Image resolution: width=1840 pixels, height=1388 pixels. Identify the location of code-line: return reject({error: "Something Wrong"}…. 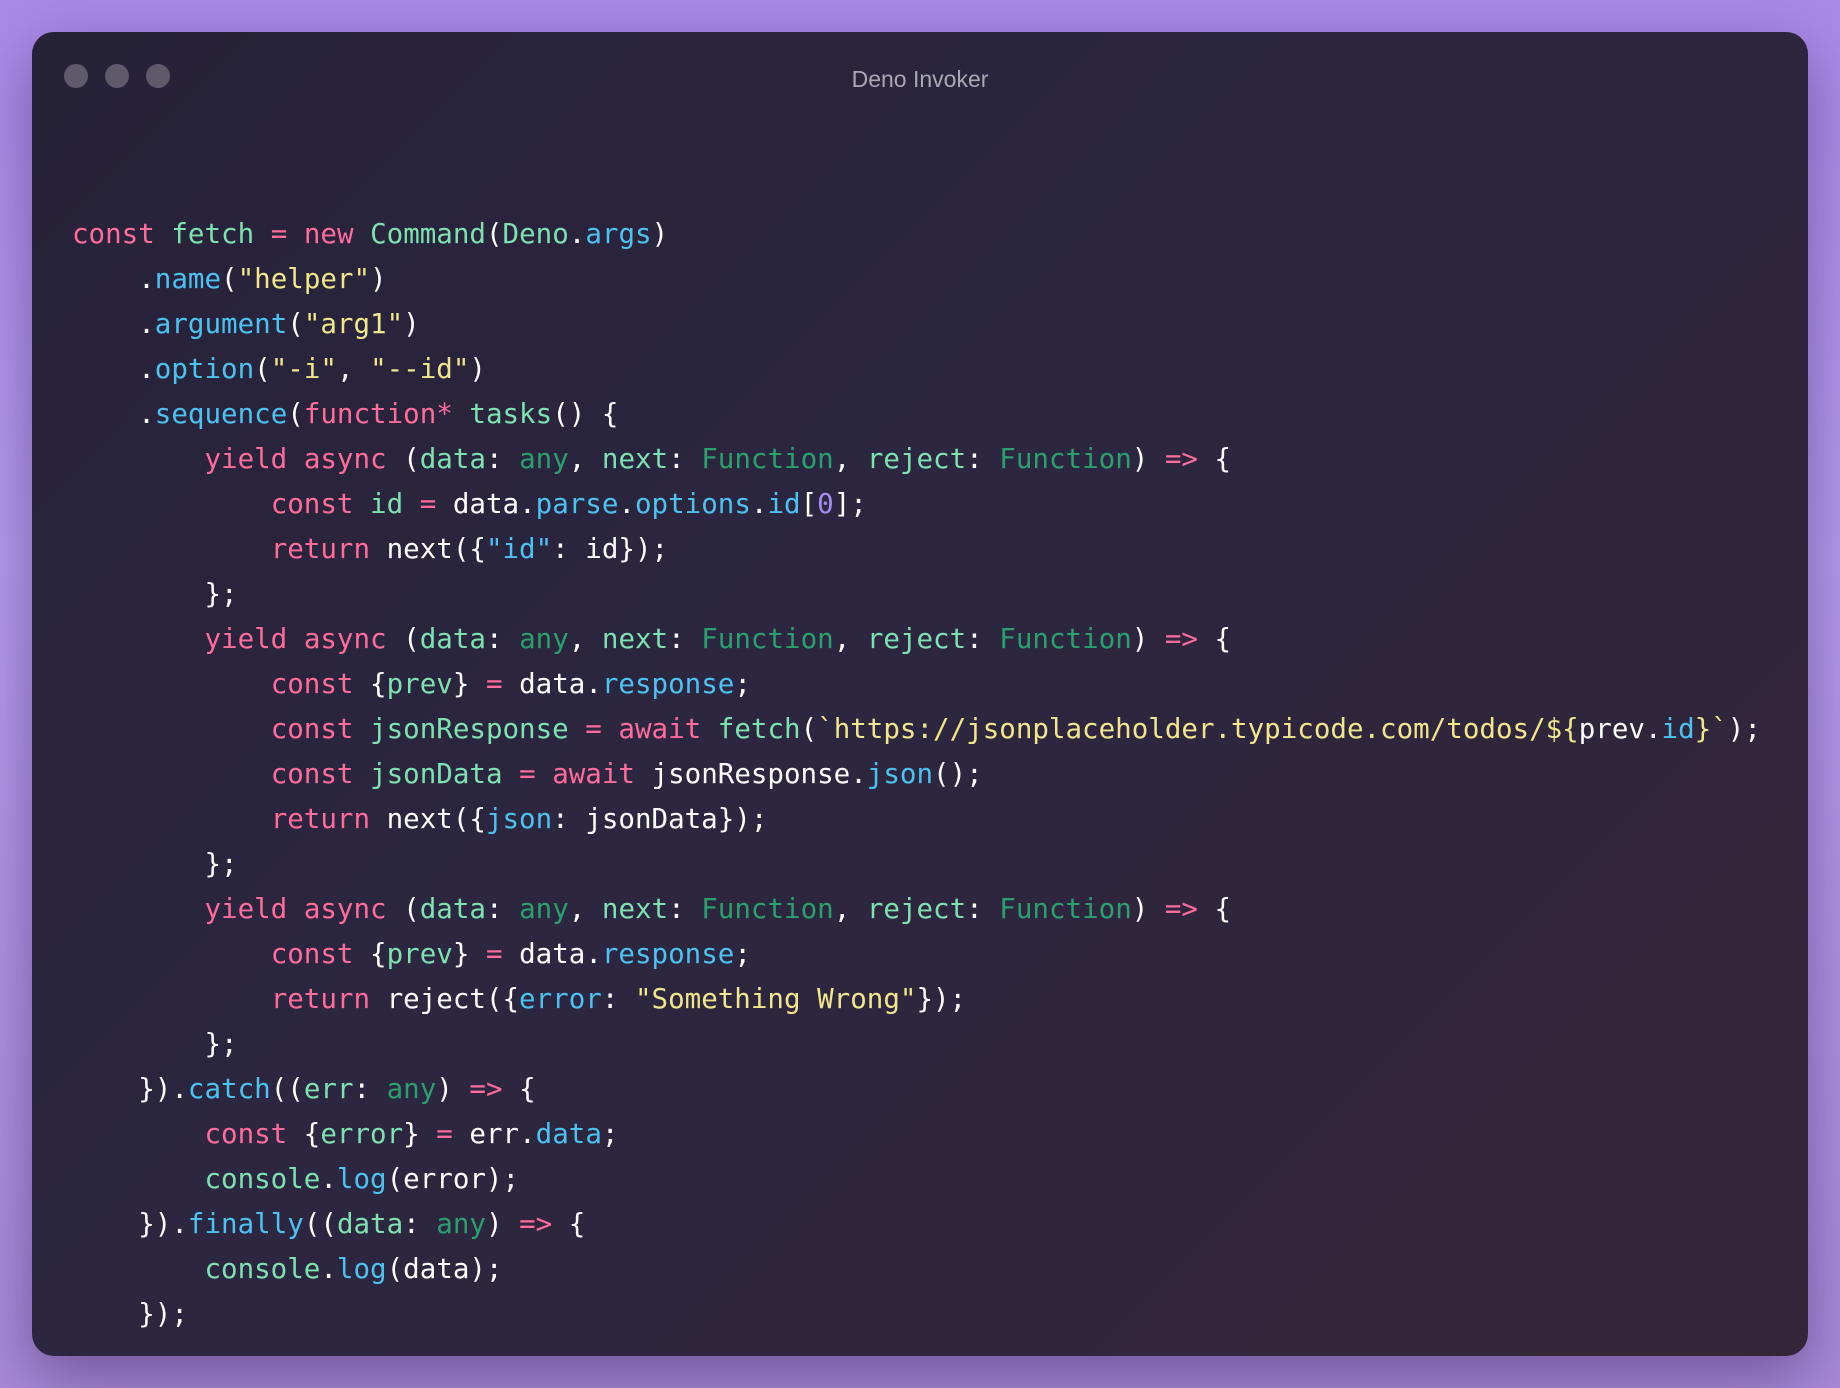
(916, 999).